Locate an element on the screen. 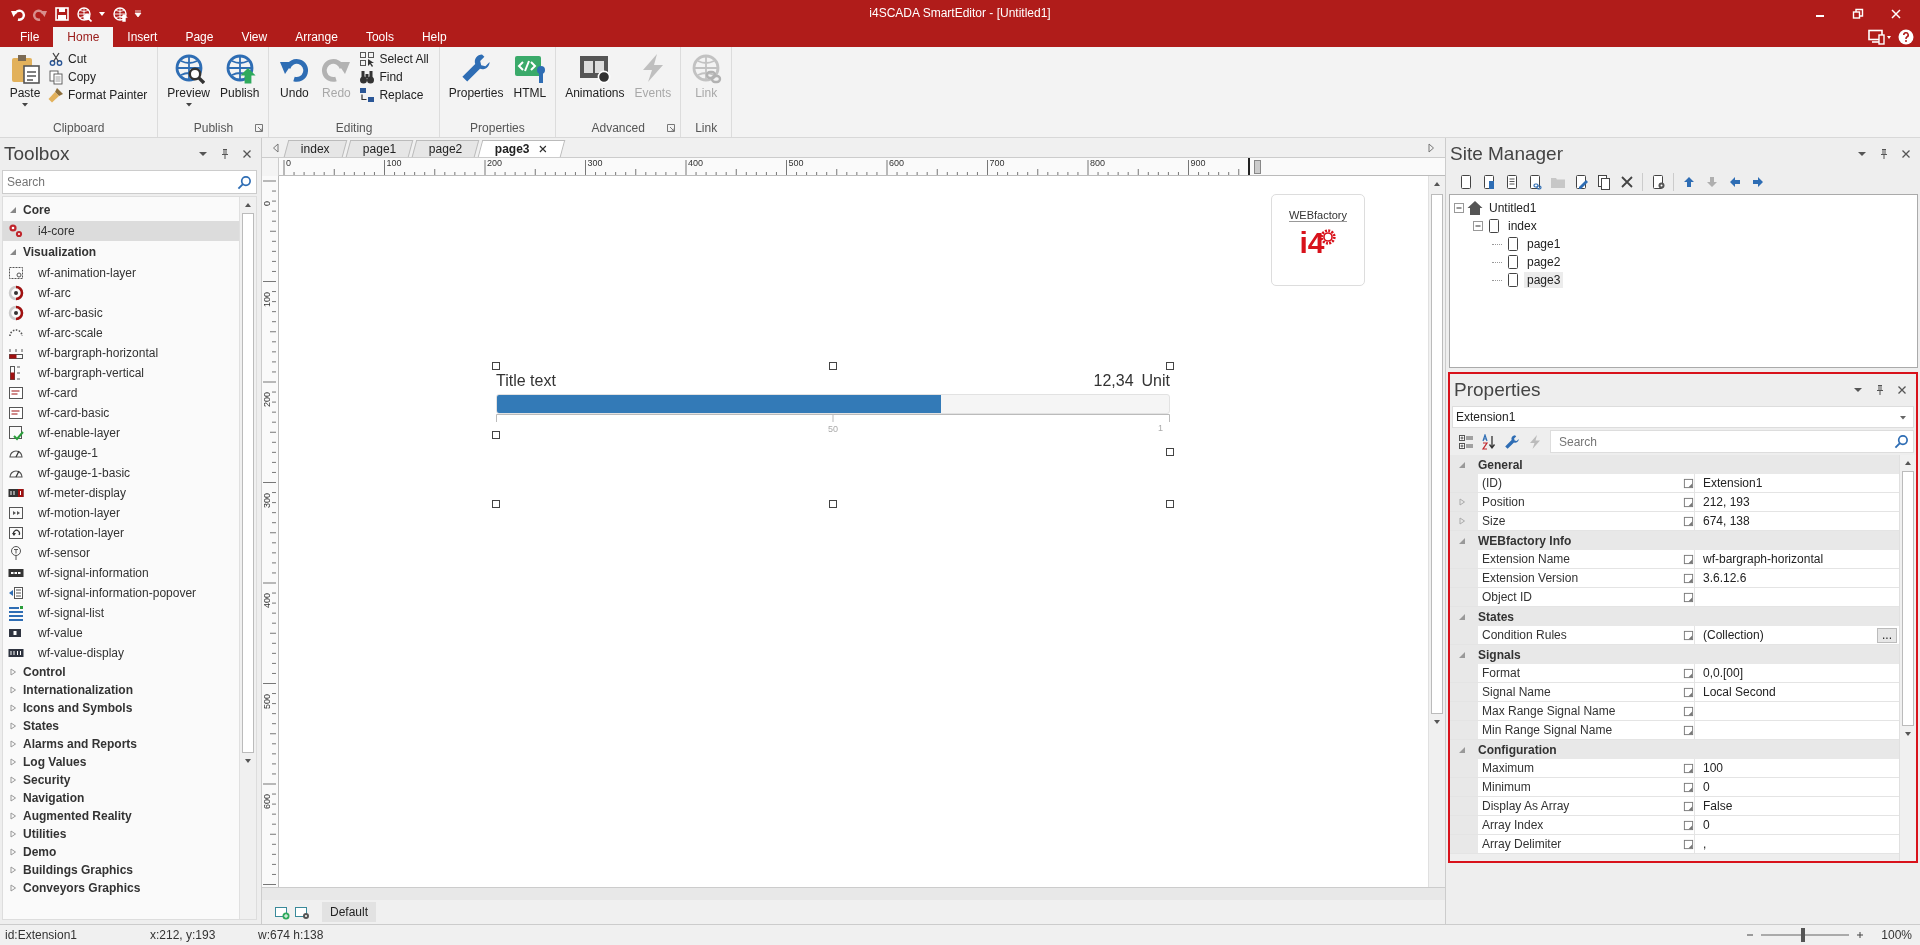 This screenshot has width=1920, height=945. publish-icon is located at coordinates (120, 13).